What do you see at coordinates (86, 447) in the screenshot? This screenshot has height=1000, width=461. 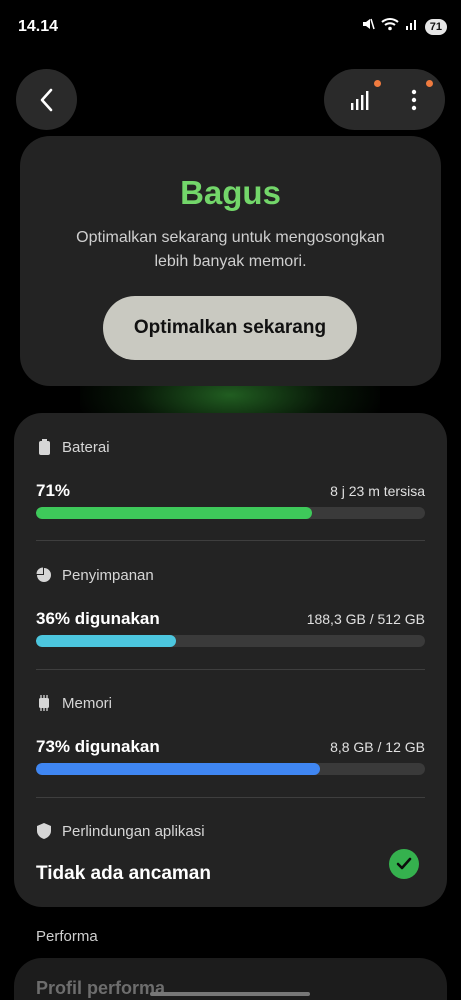 I see `battery-label: Baterai` at bounding box center [86, 447].